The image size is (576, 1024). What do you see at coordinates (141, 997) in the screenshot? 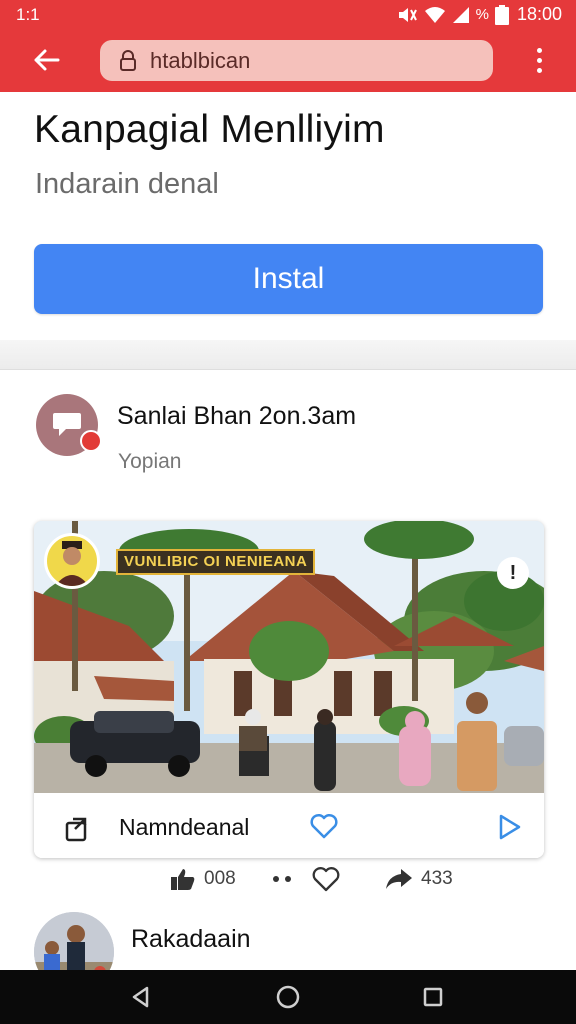
I see `nav-back-icon` at bounding box center [141, 997].